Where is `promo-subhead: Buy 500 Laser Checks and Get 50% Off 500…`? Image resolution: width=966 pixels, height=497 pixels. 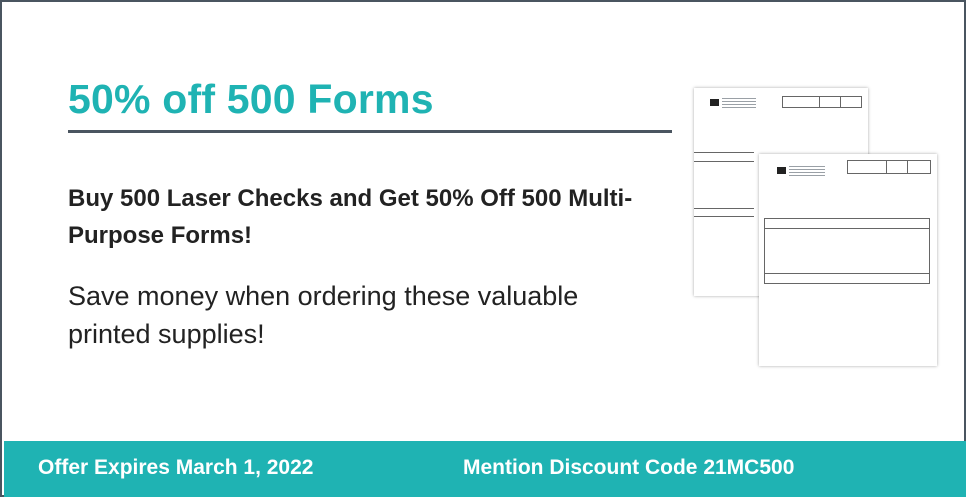
promo-subhead: Buy 500 Laser Checks and Get 50% Off 500… is located at coordinates (350, 217).